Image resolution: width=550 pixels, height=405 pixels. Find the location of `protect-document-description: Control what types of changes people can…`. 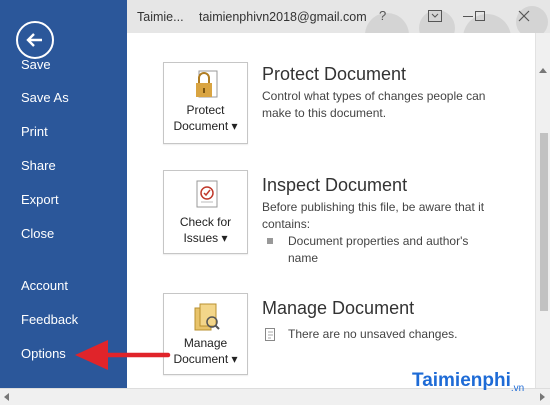

protect-document-description: Control what types of changes people can… is located at coordinates (374, 104).